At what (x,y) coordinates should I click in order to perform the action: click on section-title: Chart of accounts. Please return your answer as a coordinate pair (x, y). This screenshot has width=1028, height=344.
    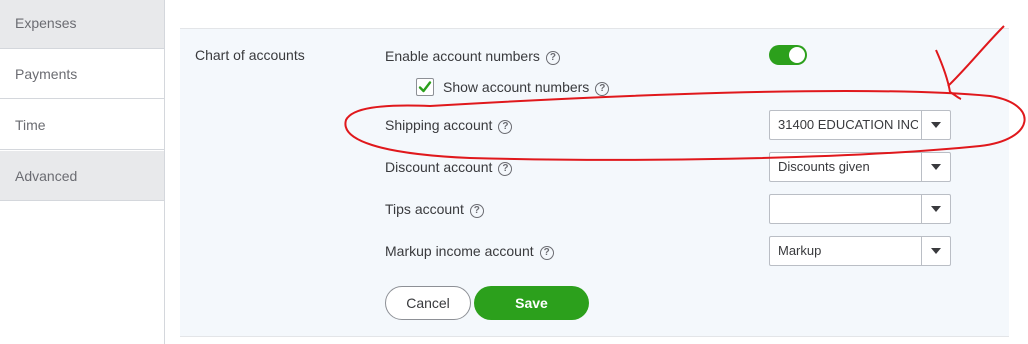
    Looking at the image, I should click on (250, 55).